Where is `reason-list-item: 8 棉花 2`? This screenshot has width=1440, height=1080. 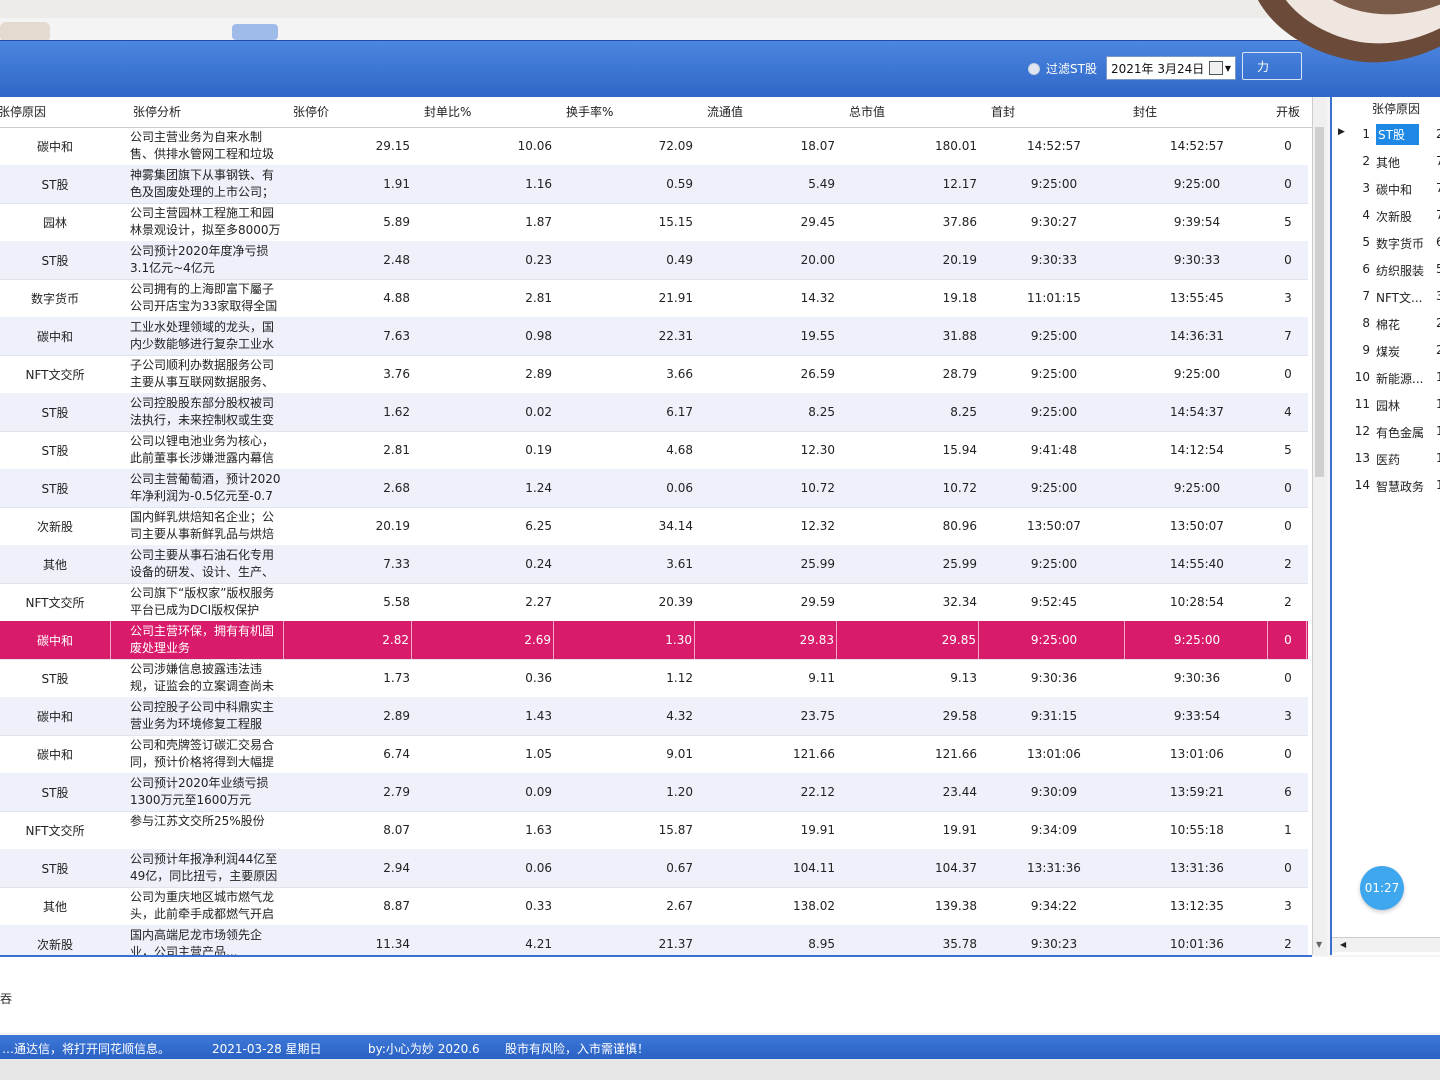
reason-list-item: 8 棉花 2 is located at coordinates (1386, 323).